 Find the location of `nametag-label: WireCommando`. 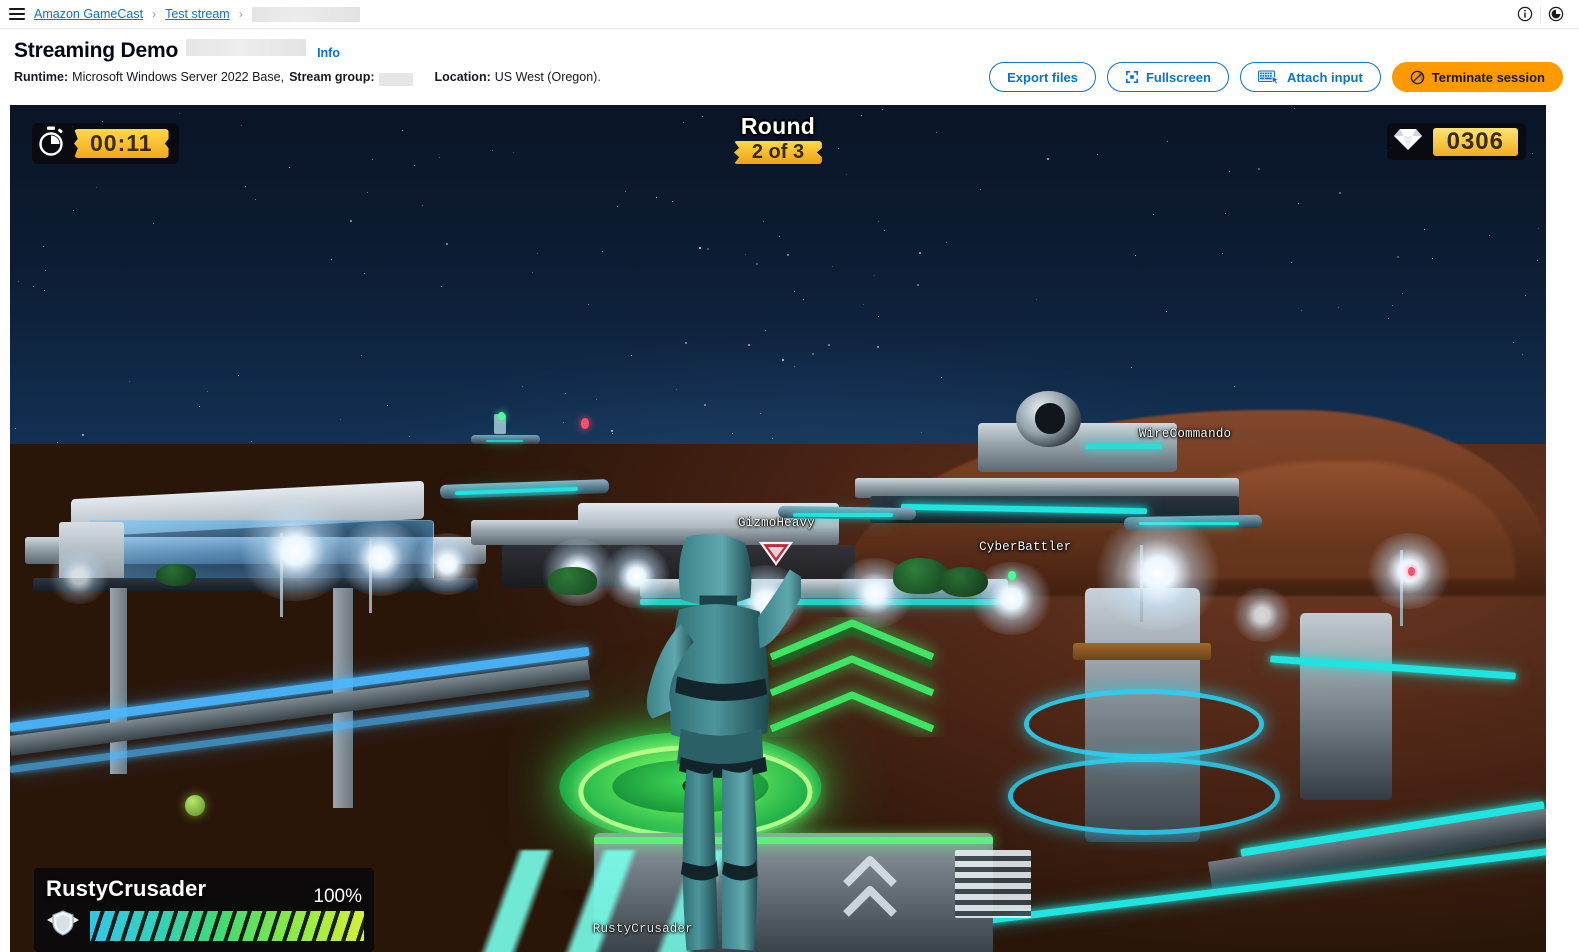

nametag-label: WireCommando is located at coordinates (1185, 433).